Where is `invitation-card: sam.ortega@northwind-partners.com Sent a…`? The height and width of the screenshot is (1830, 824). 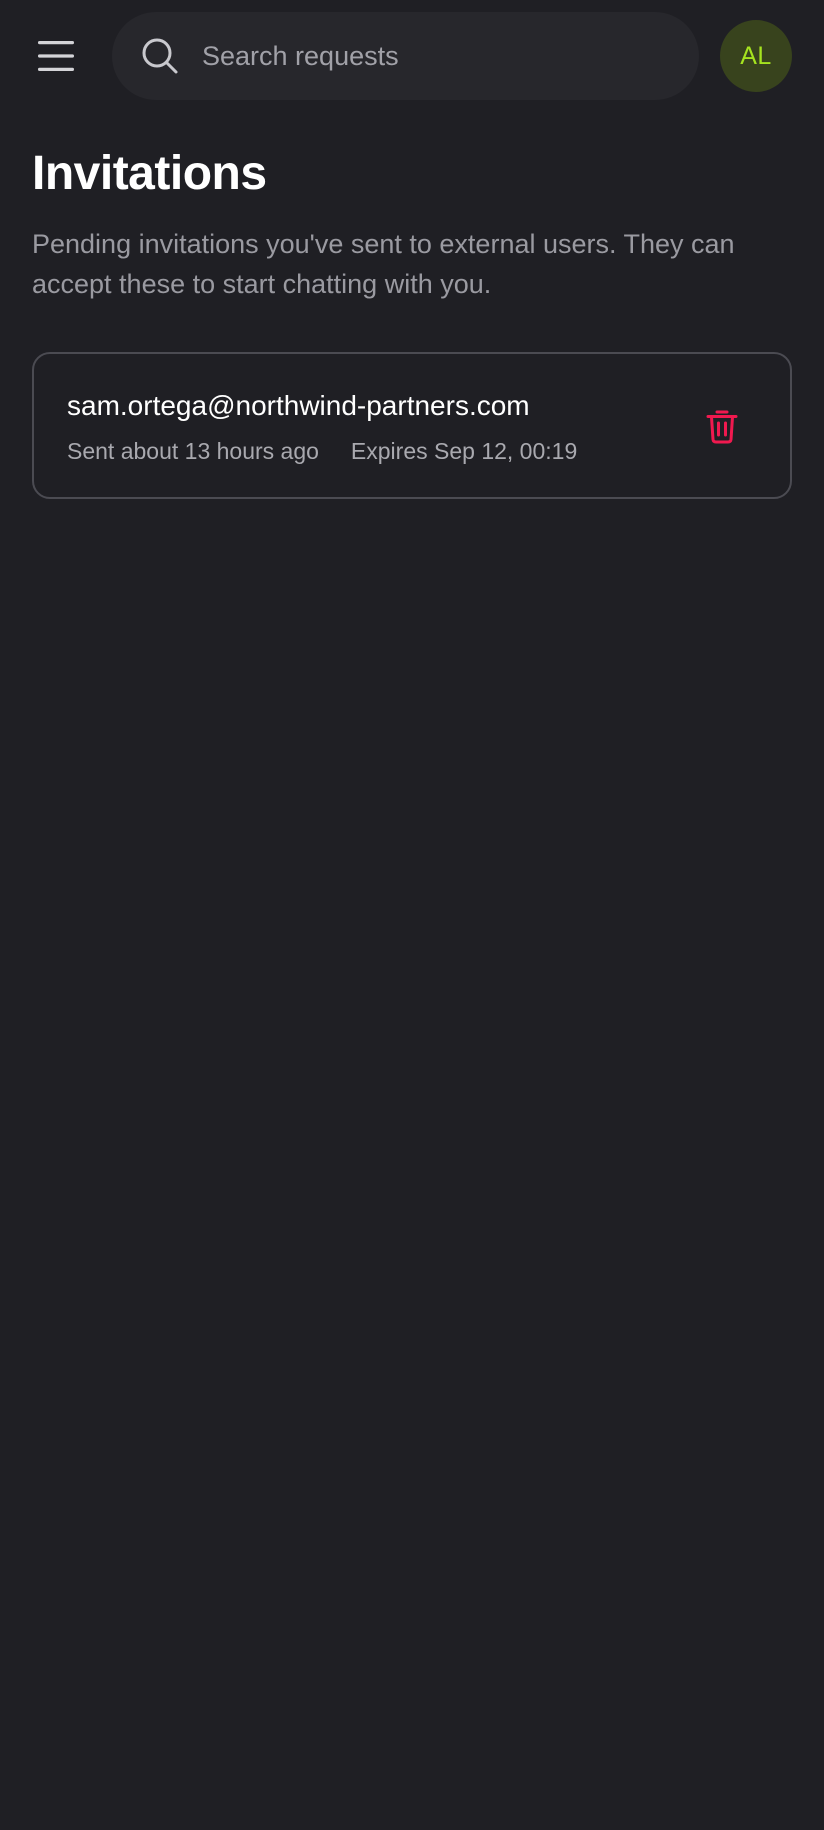
invitation-card: sam.ortega@northwind-partners.com Sent a… is located at coordinates (412, 425).